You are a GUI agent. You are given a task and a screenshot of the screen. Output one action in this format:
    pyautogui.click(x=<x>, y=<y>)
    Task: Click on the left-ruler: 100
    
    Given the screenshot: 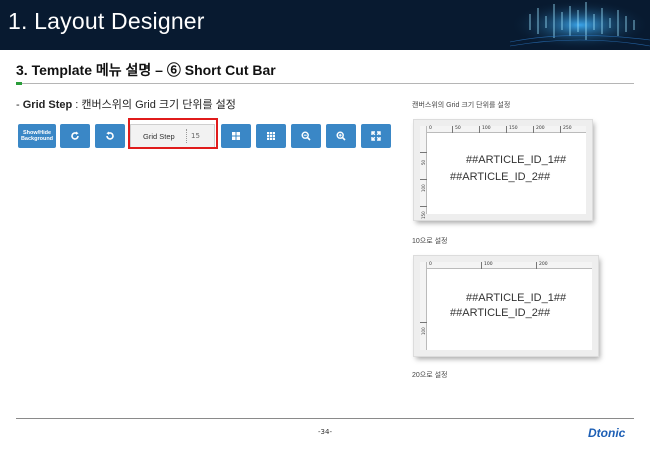 What is the action you would take?
    pyautogui.click(x=423, y=306)
    